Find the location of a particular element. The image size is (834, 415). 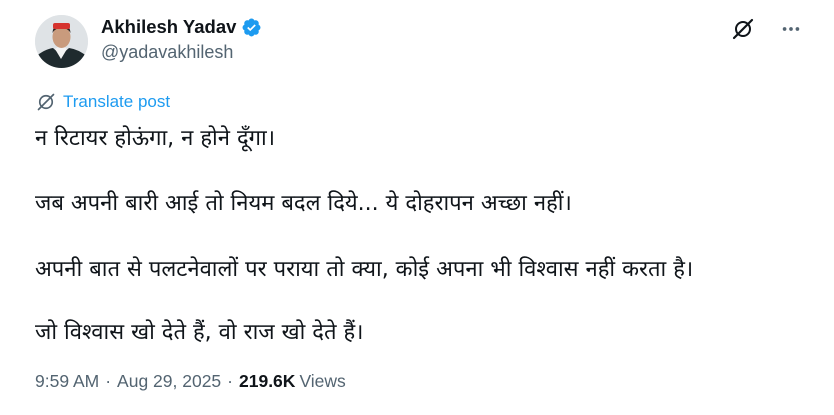

translate-post-link: Translate post is located at coordinates (103, 102).